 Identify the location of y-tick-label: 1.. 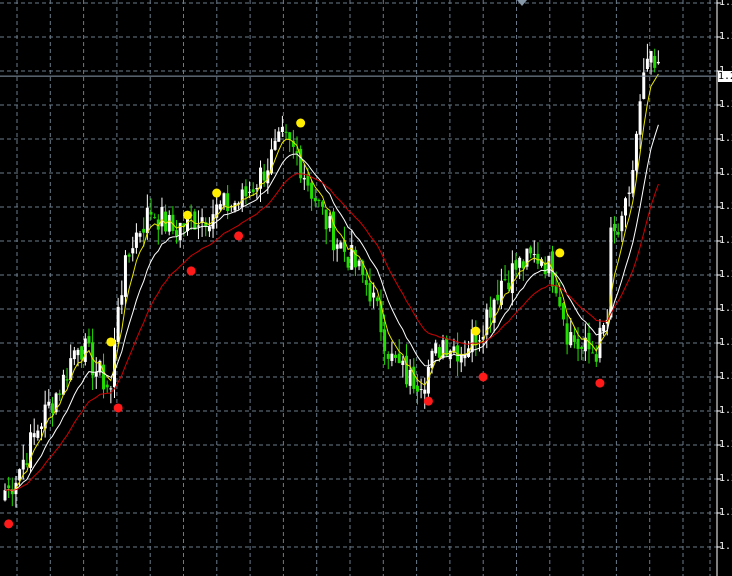
(725, 546).